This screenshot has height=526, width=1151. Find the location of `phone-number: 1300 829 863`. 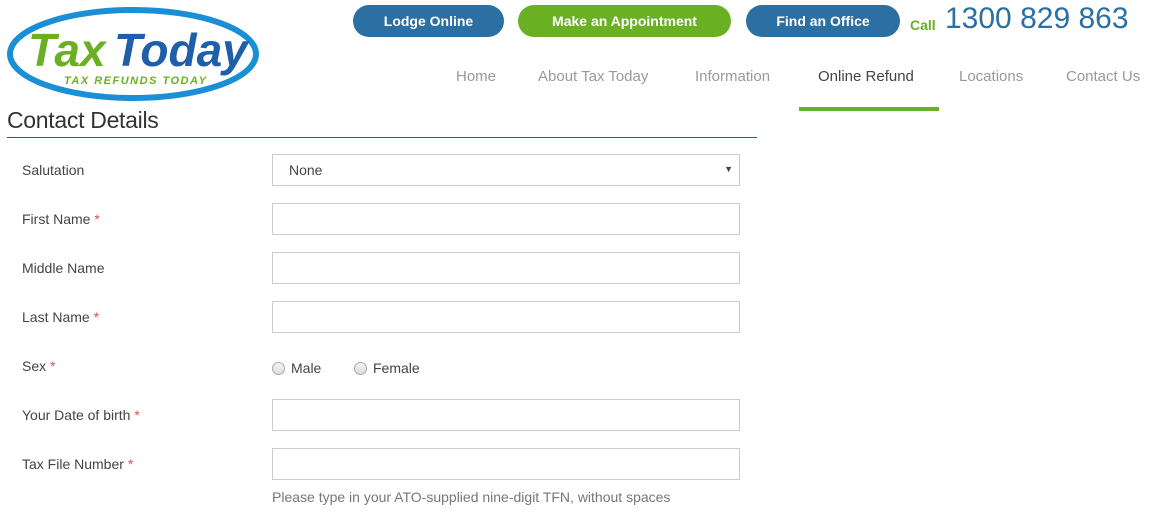

phone-number: 1300 829 863 is located at coordinates (1037, 19).